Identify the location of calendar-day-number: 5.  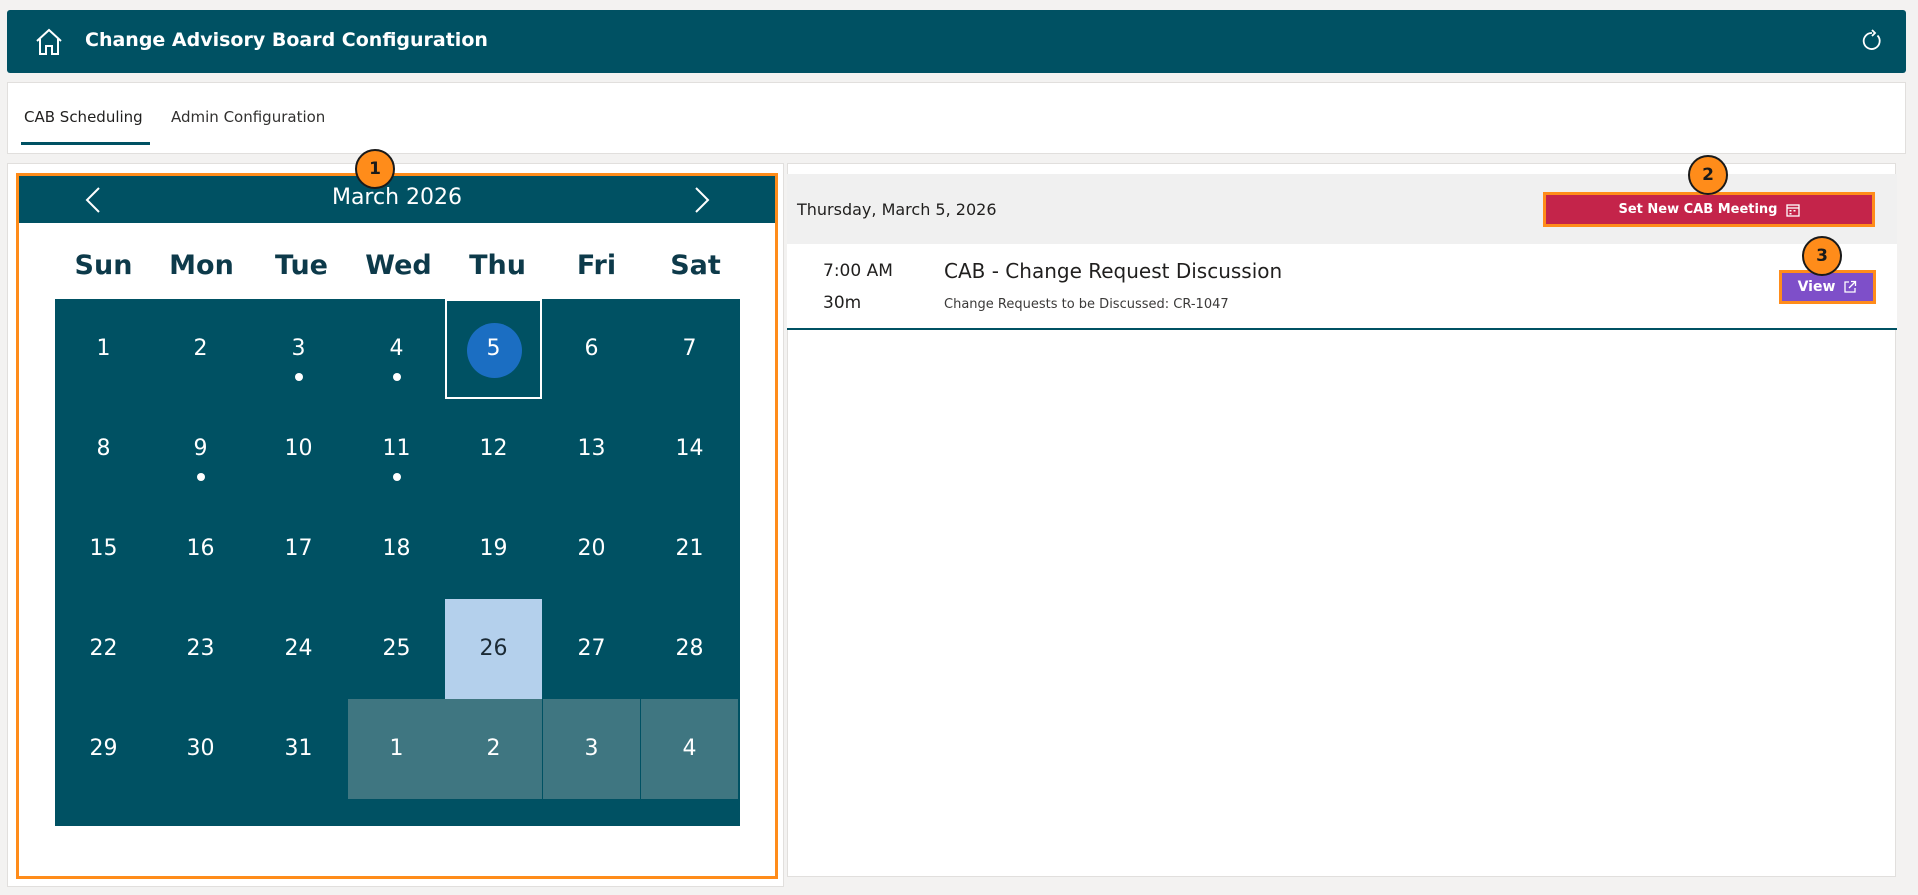
(493, 348).